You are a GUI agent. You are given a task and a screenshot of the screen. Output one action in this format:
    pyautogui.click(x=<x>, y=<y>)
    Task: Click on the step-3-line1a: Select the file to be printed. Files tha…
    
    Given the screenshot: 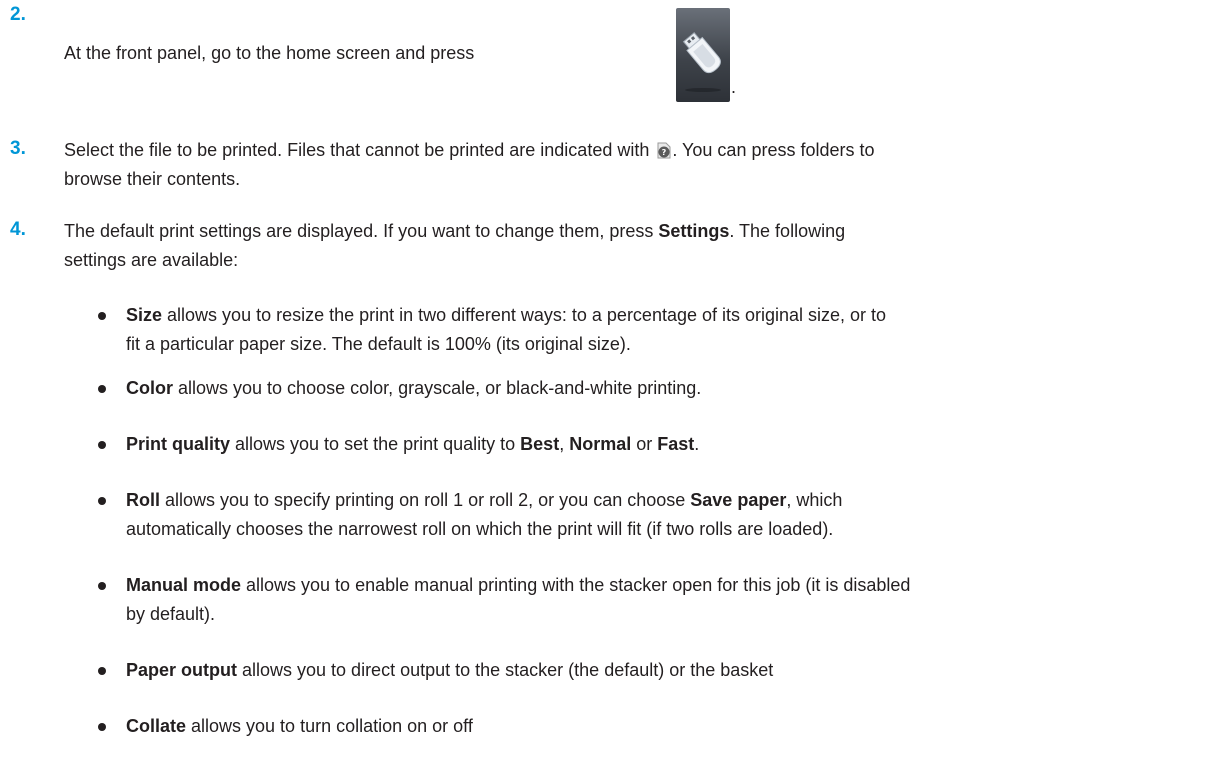 What is the action you would take?
    pyautogui.click(x=357, y=150)
    